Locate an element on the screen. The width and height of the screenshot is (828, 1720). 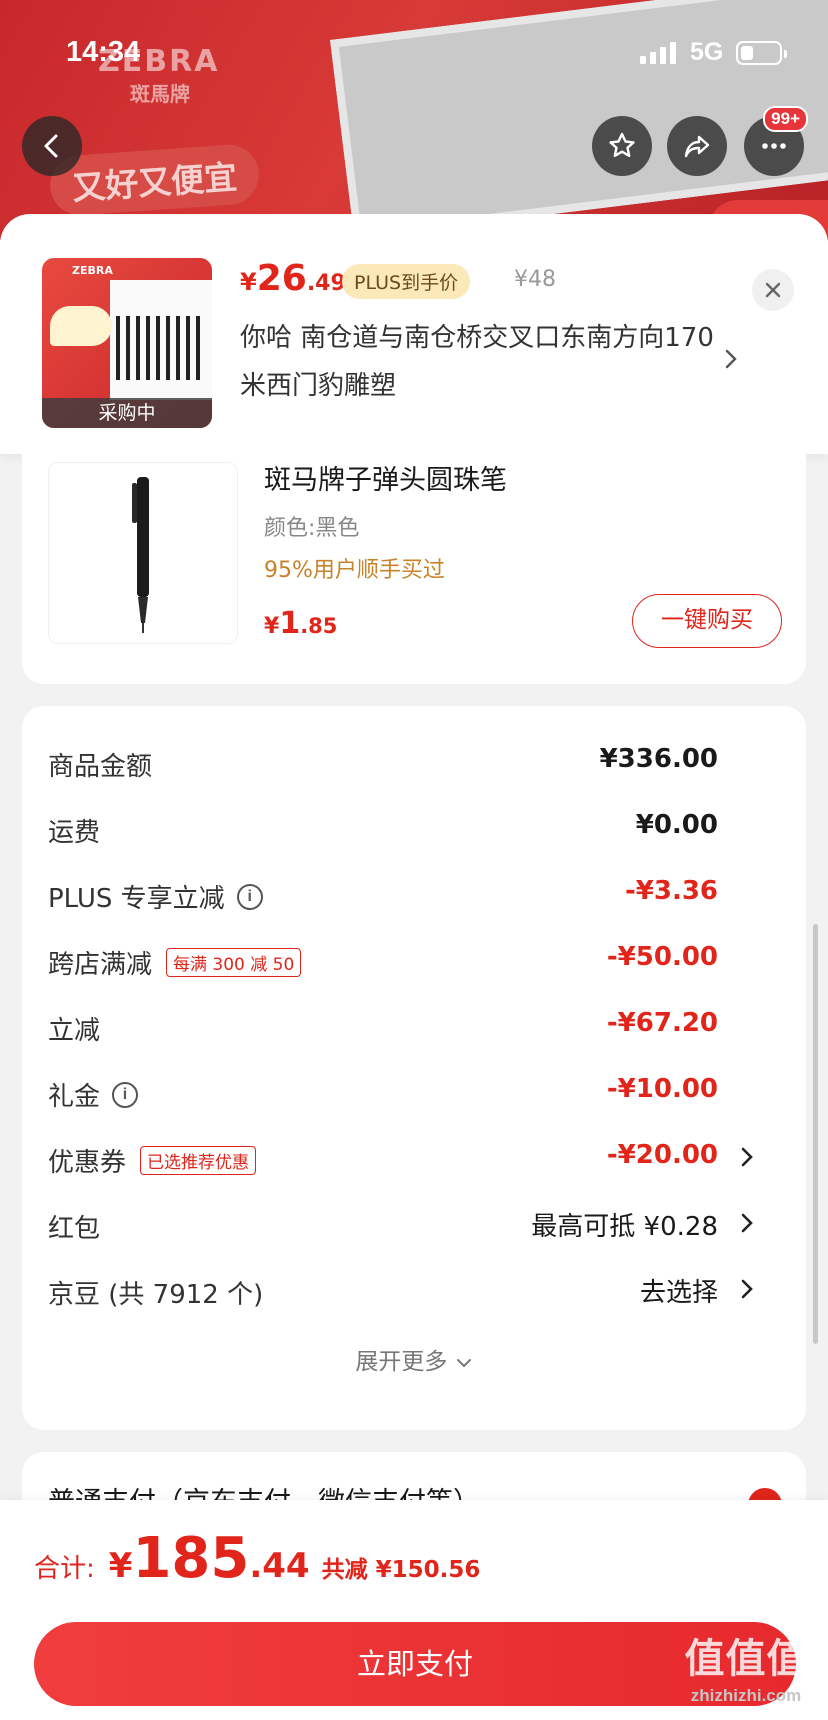
fee-value: -¥3.36 is located at coordinates (671, 891).